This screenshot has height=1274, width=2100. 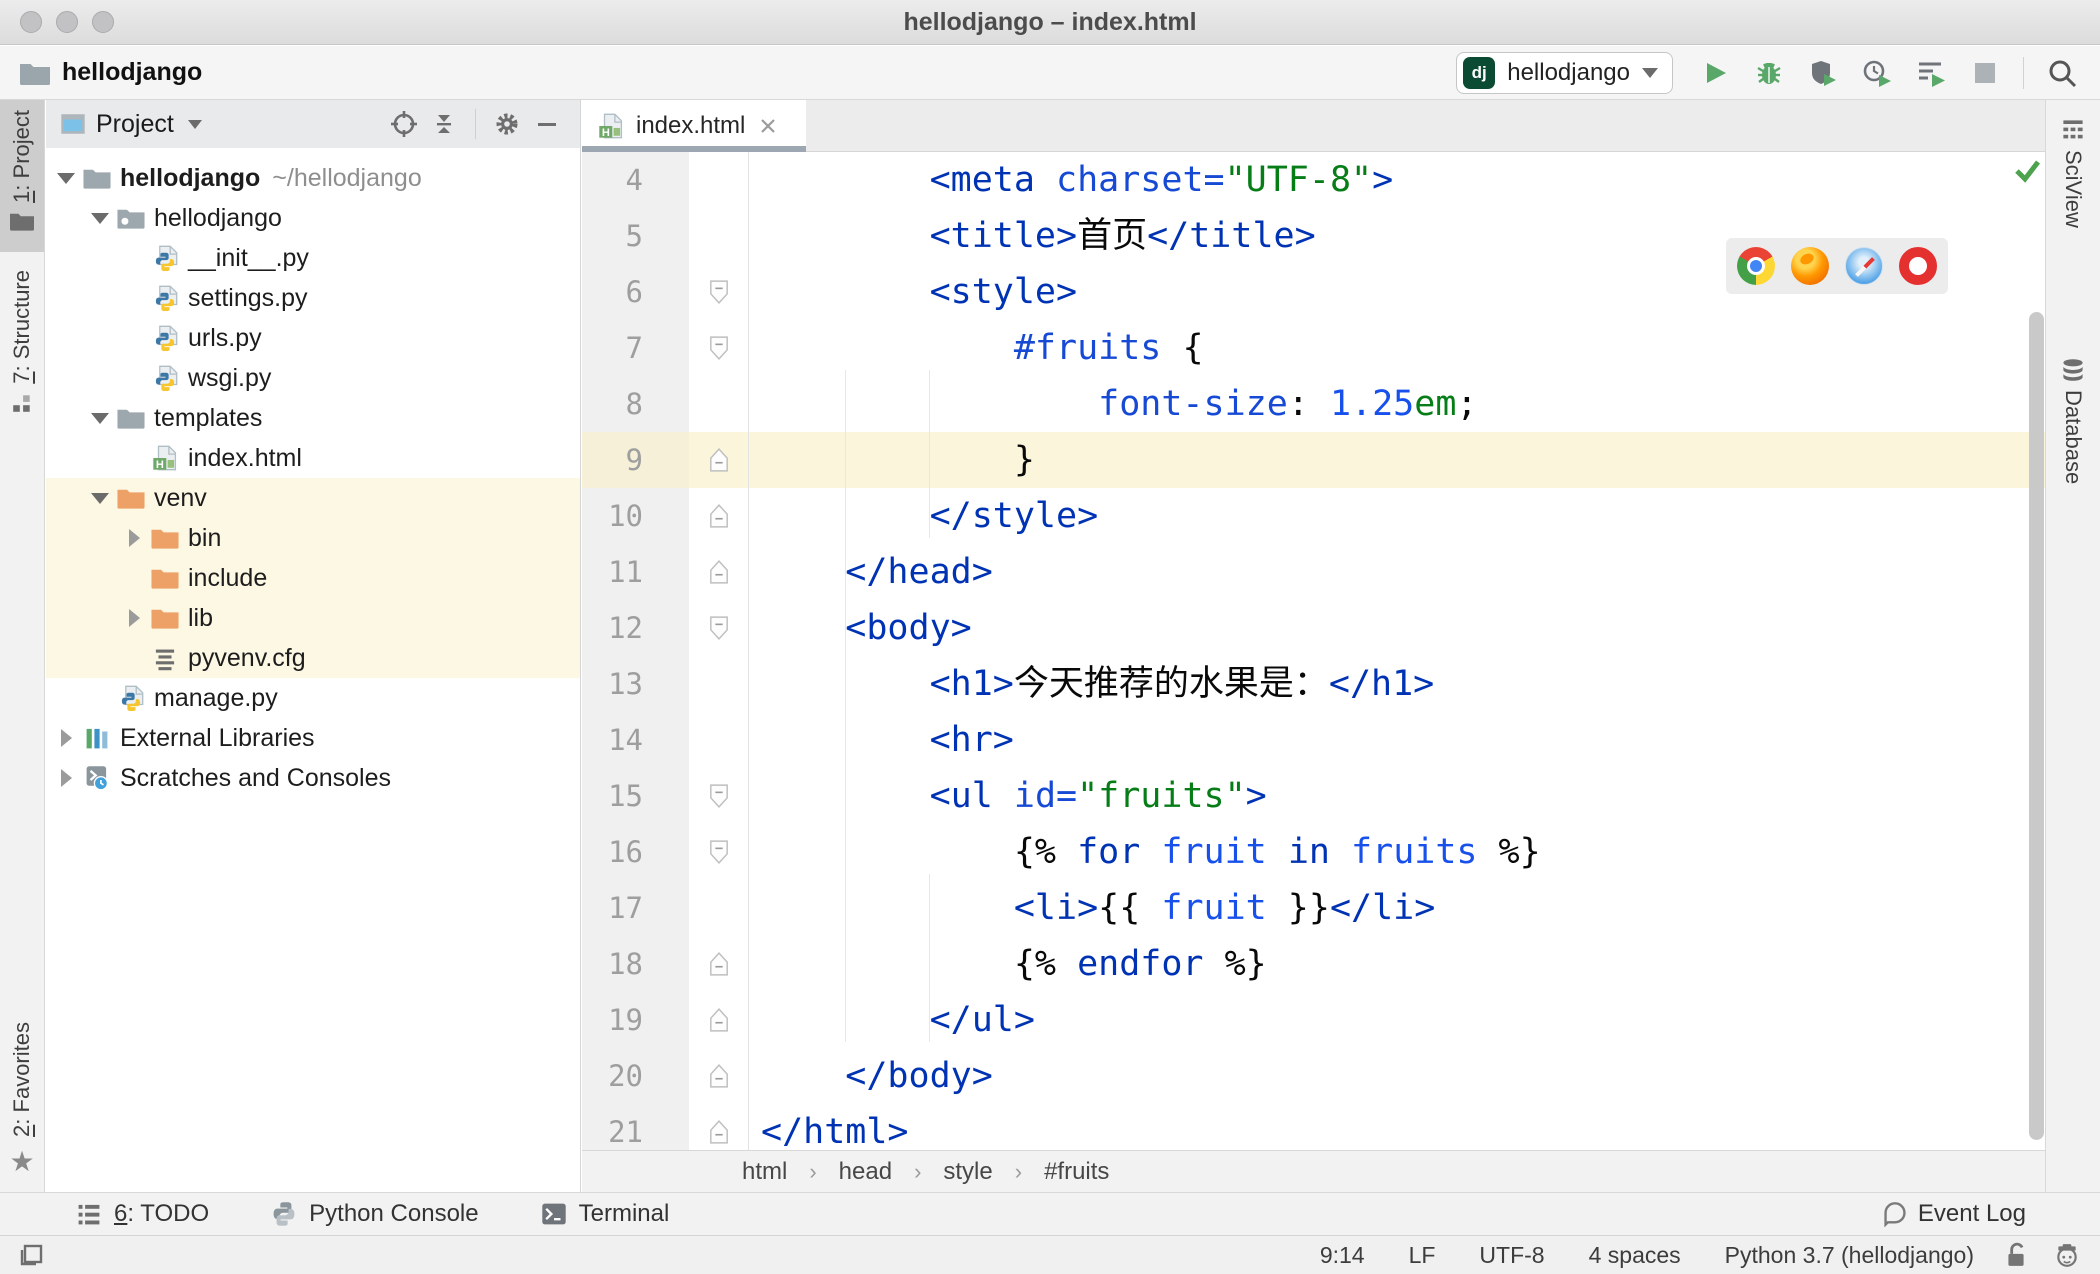 What do you see at coordinates (1511, 1255) in the screenshot?
I see `file-encoding: UTF-8` at bounding box center [1511, 1255].